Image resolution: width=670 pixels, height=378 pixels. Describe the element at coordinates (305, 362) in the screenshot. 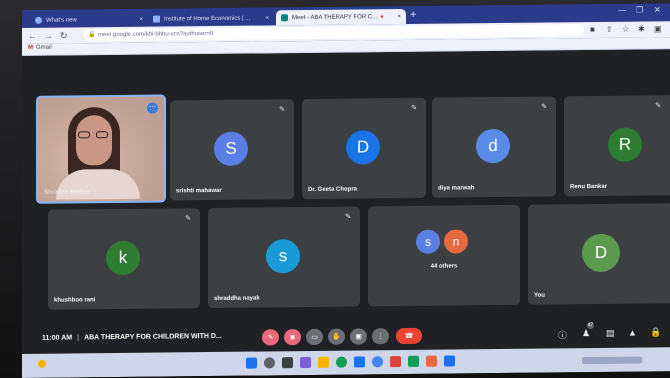

I see `chat-app-icon` at that location.